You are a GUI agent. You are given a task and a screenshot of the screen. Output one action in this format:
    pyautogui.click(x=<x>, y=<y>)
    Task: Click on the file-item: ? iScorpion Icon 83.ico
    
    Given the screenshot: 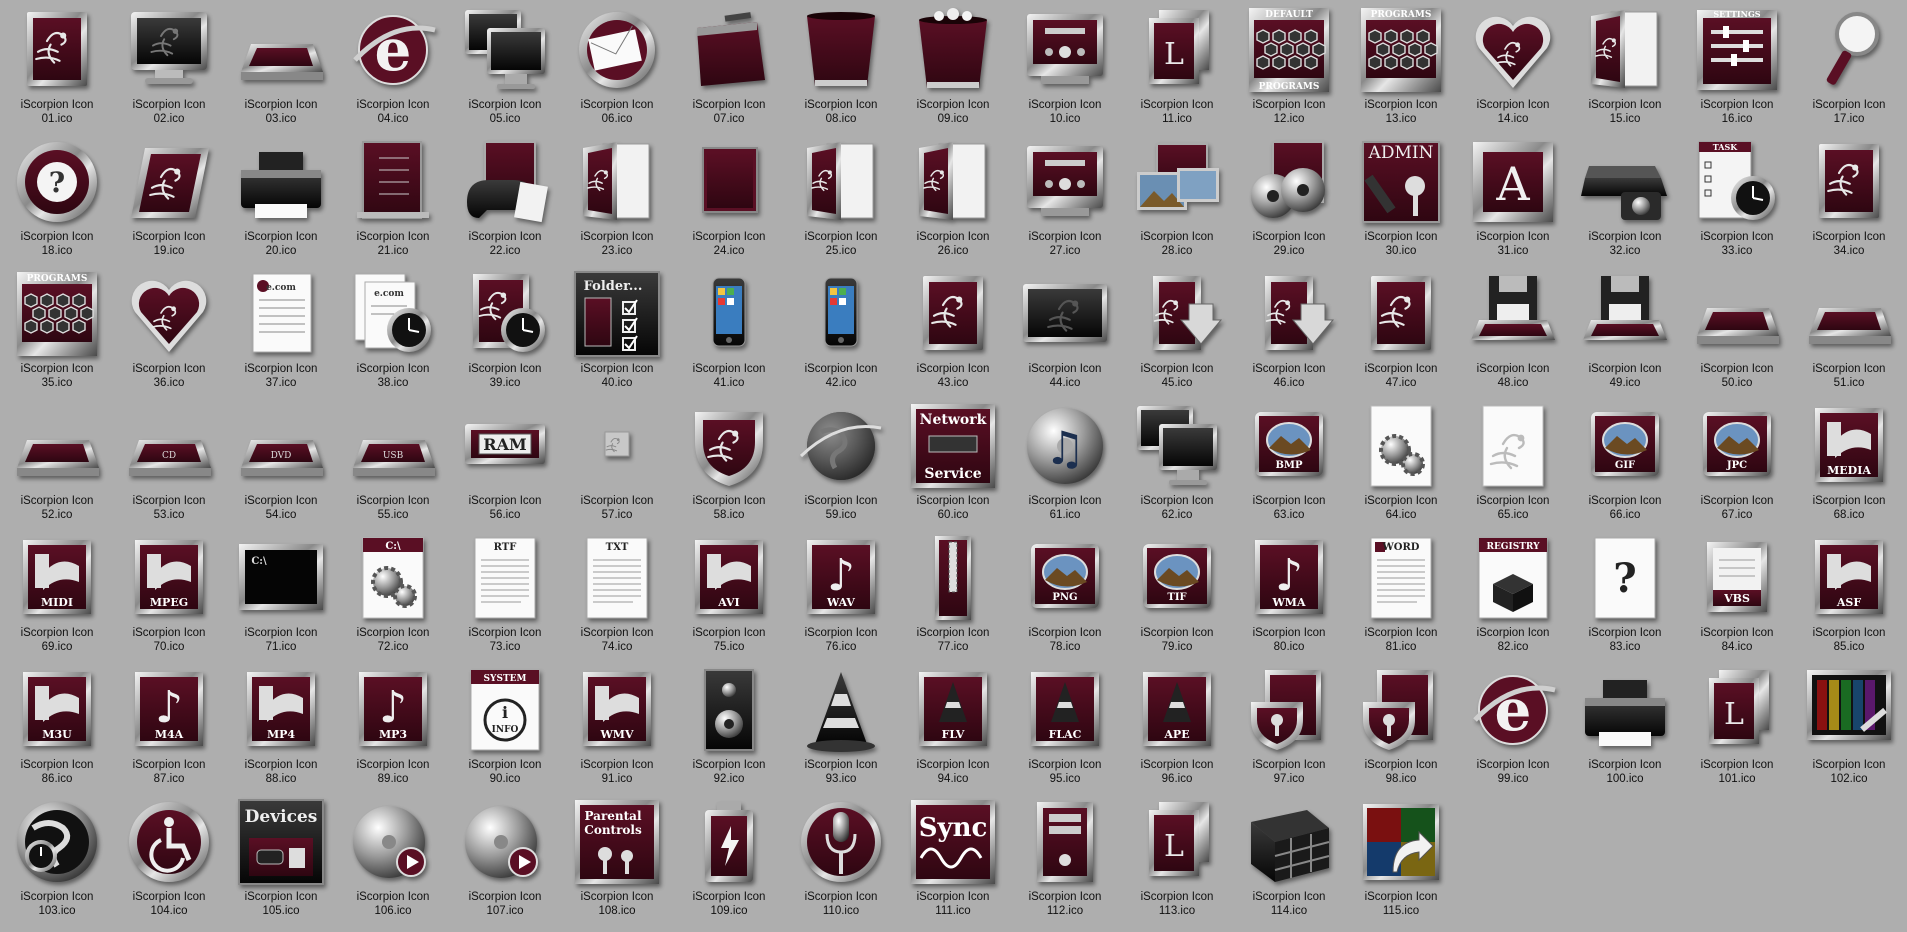 What is the action you would take?
    pyautogui.click(x=1625, y=596)
    